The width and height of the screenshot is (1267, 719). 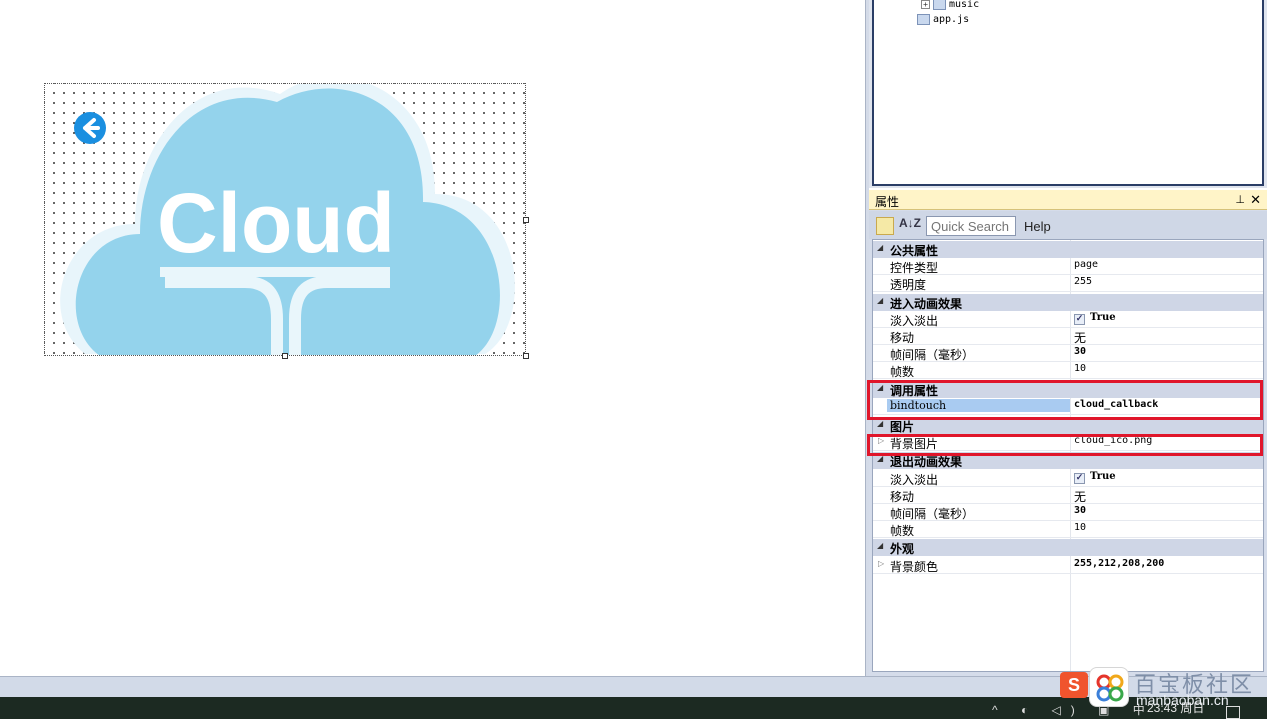 I want to click on property-row-background-color: ▷ 背景颜色 255,212,208,200, so click(x=1068, y=565).